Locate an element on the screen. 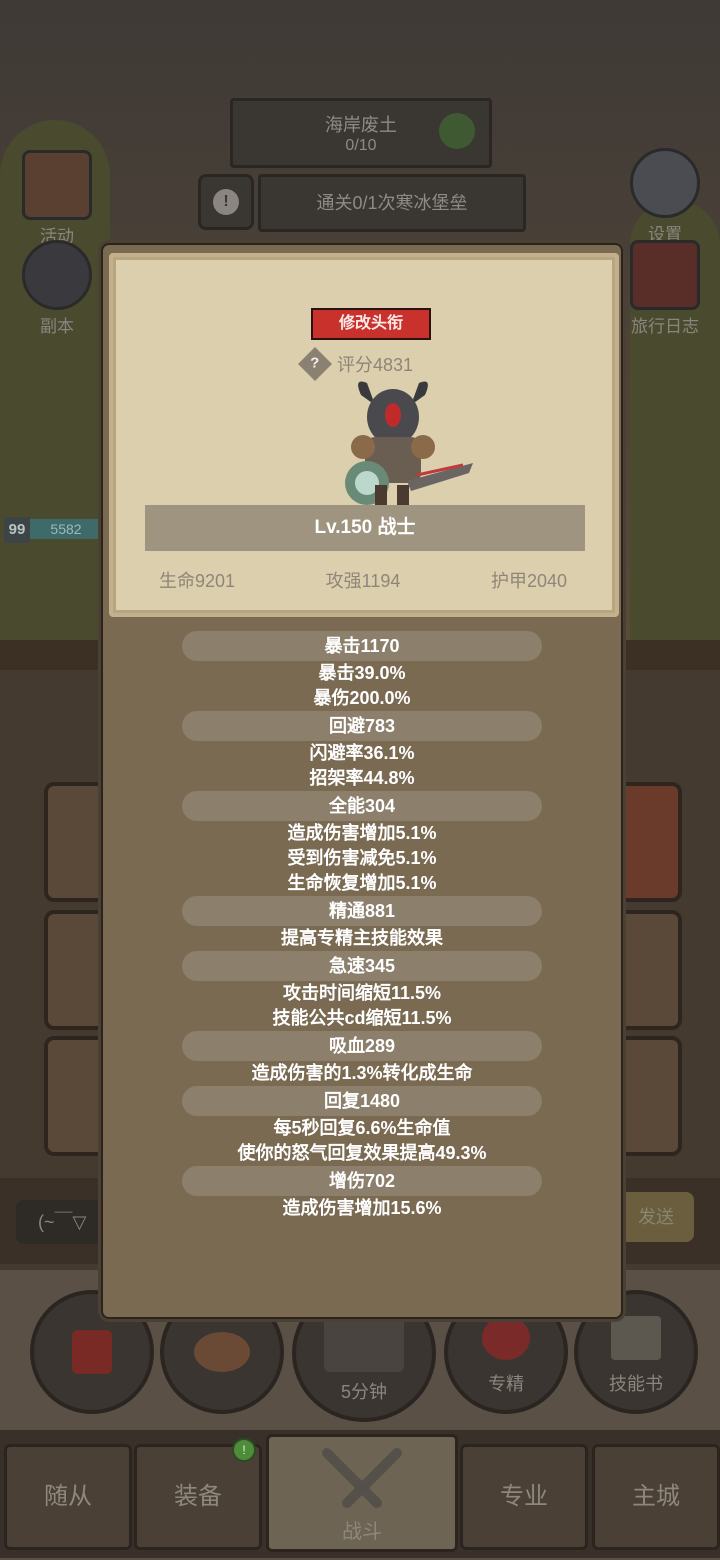 The width and height of the screenshot is (720, 1560). bread-icon is located at coordinates (222, 1352).